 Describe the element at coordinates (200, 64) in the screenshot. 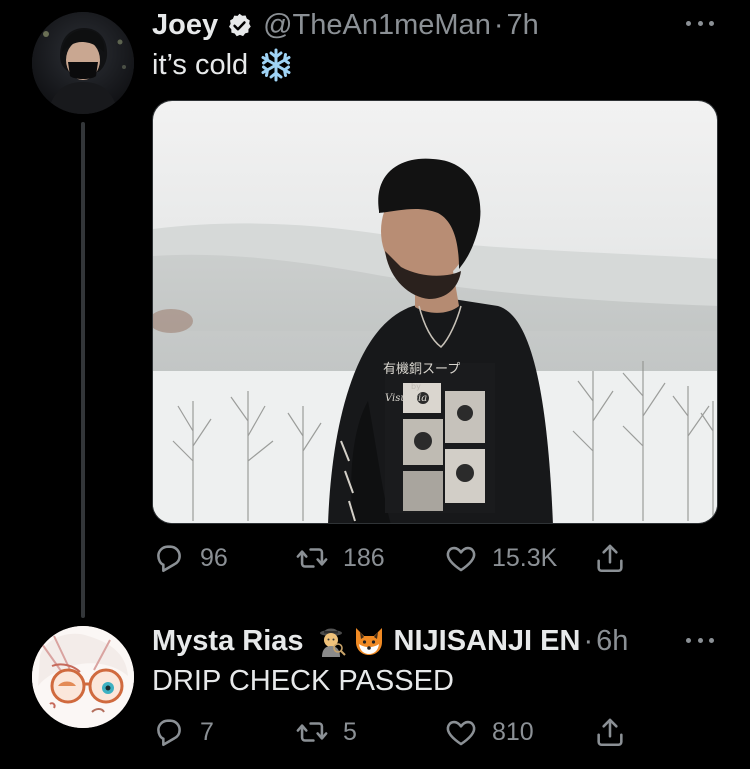

I see `tweet-text: it’s cold` at that location.